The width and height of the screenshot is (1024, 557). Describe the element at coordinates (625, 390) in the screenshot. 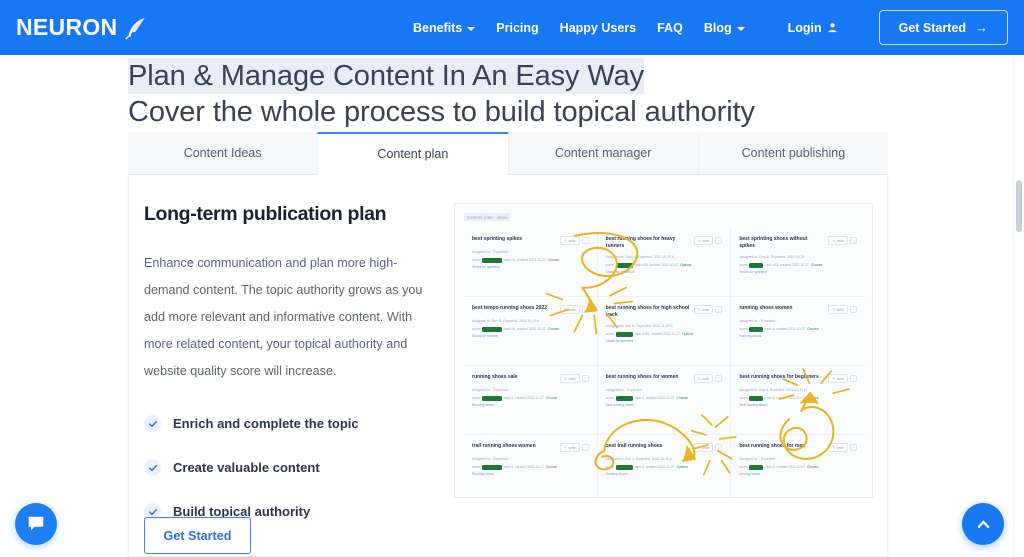

I see `card-meta: Assigned to: · Expected: ·` at that location.